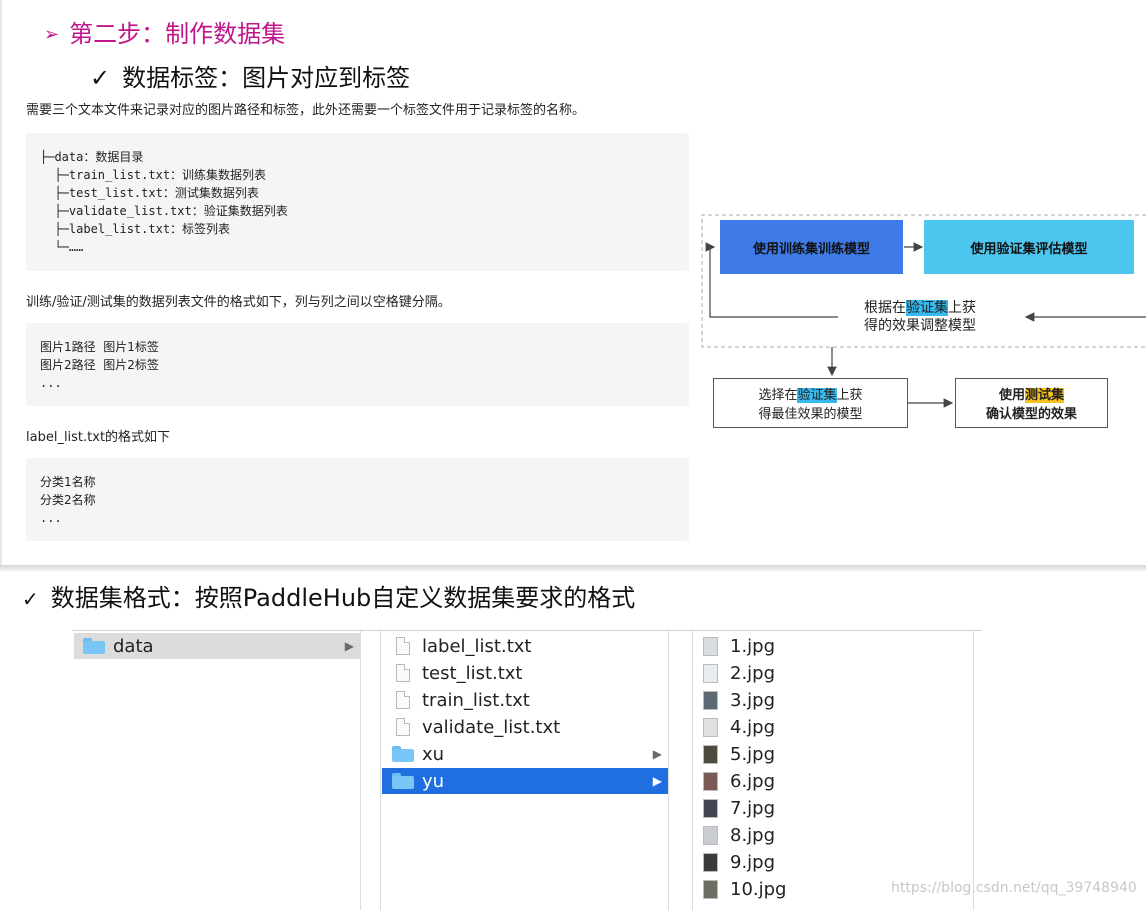 This screenshot has height=910, width=1146. Describe the element at coordinates (810, 414) in the screenshot. I see `select-line-2: 得最佳效果的模型` at that location.